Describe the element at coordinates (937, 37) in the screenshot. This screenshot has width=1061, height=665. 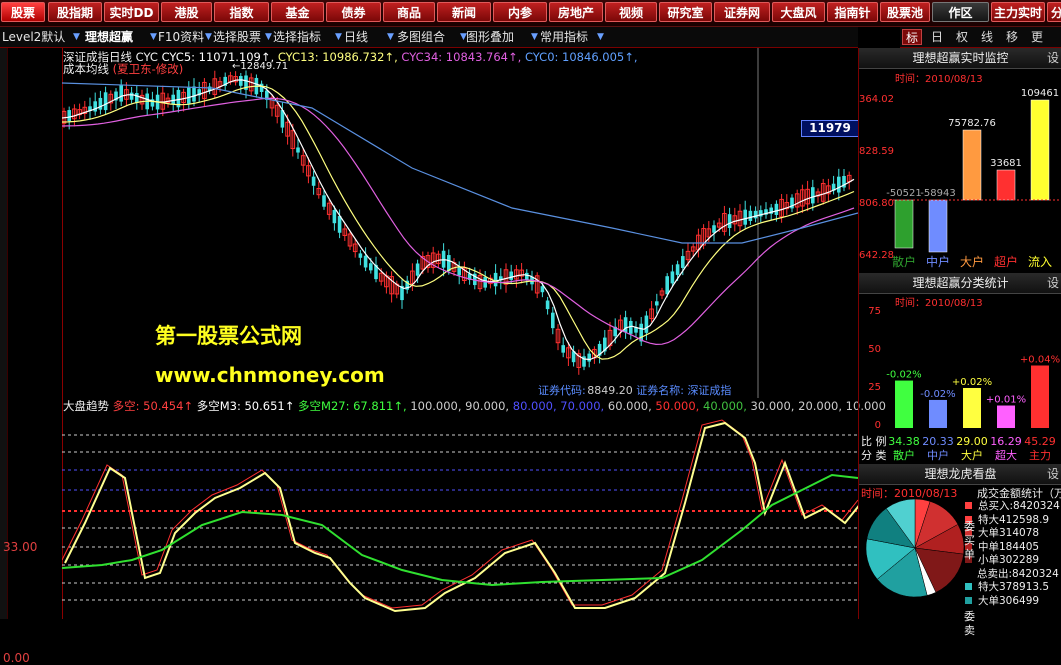
I see `right-tab-1: 日` at that location.